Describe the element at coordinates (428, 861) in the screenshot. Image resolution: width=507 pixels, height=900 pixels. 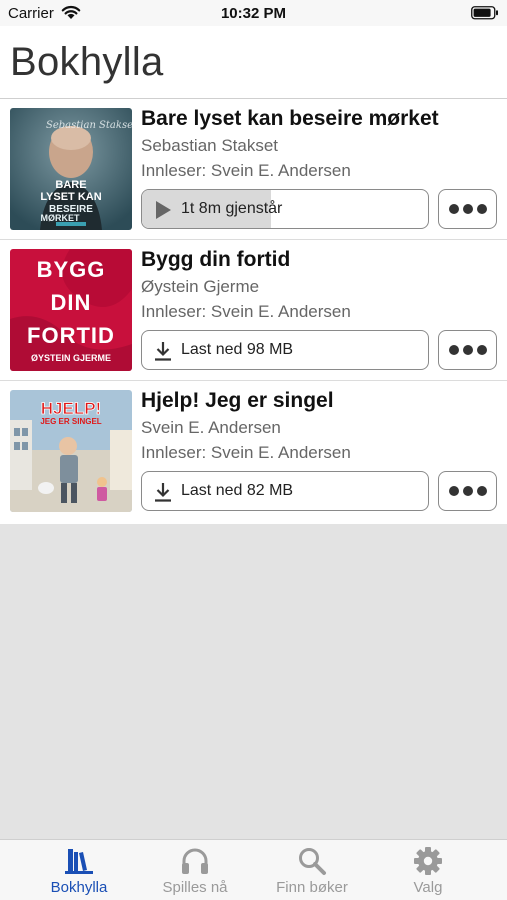
I see `gear-icon` at that location.